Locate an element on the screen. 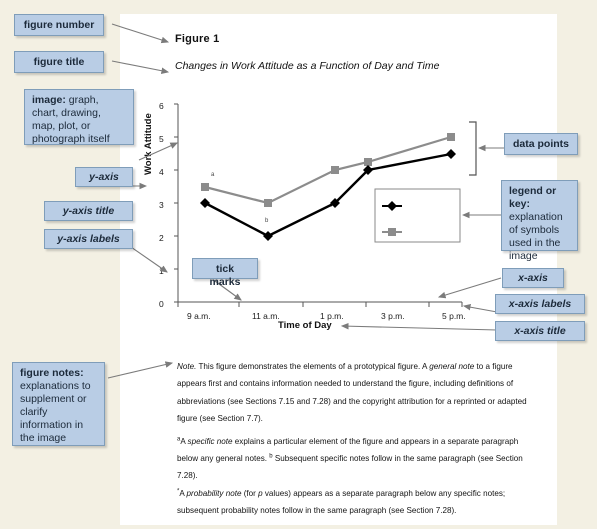 The height and width of the screenshot is (529, 597). x-axis-title: Time of Day is located at coordinates (305, 325).